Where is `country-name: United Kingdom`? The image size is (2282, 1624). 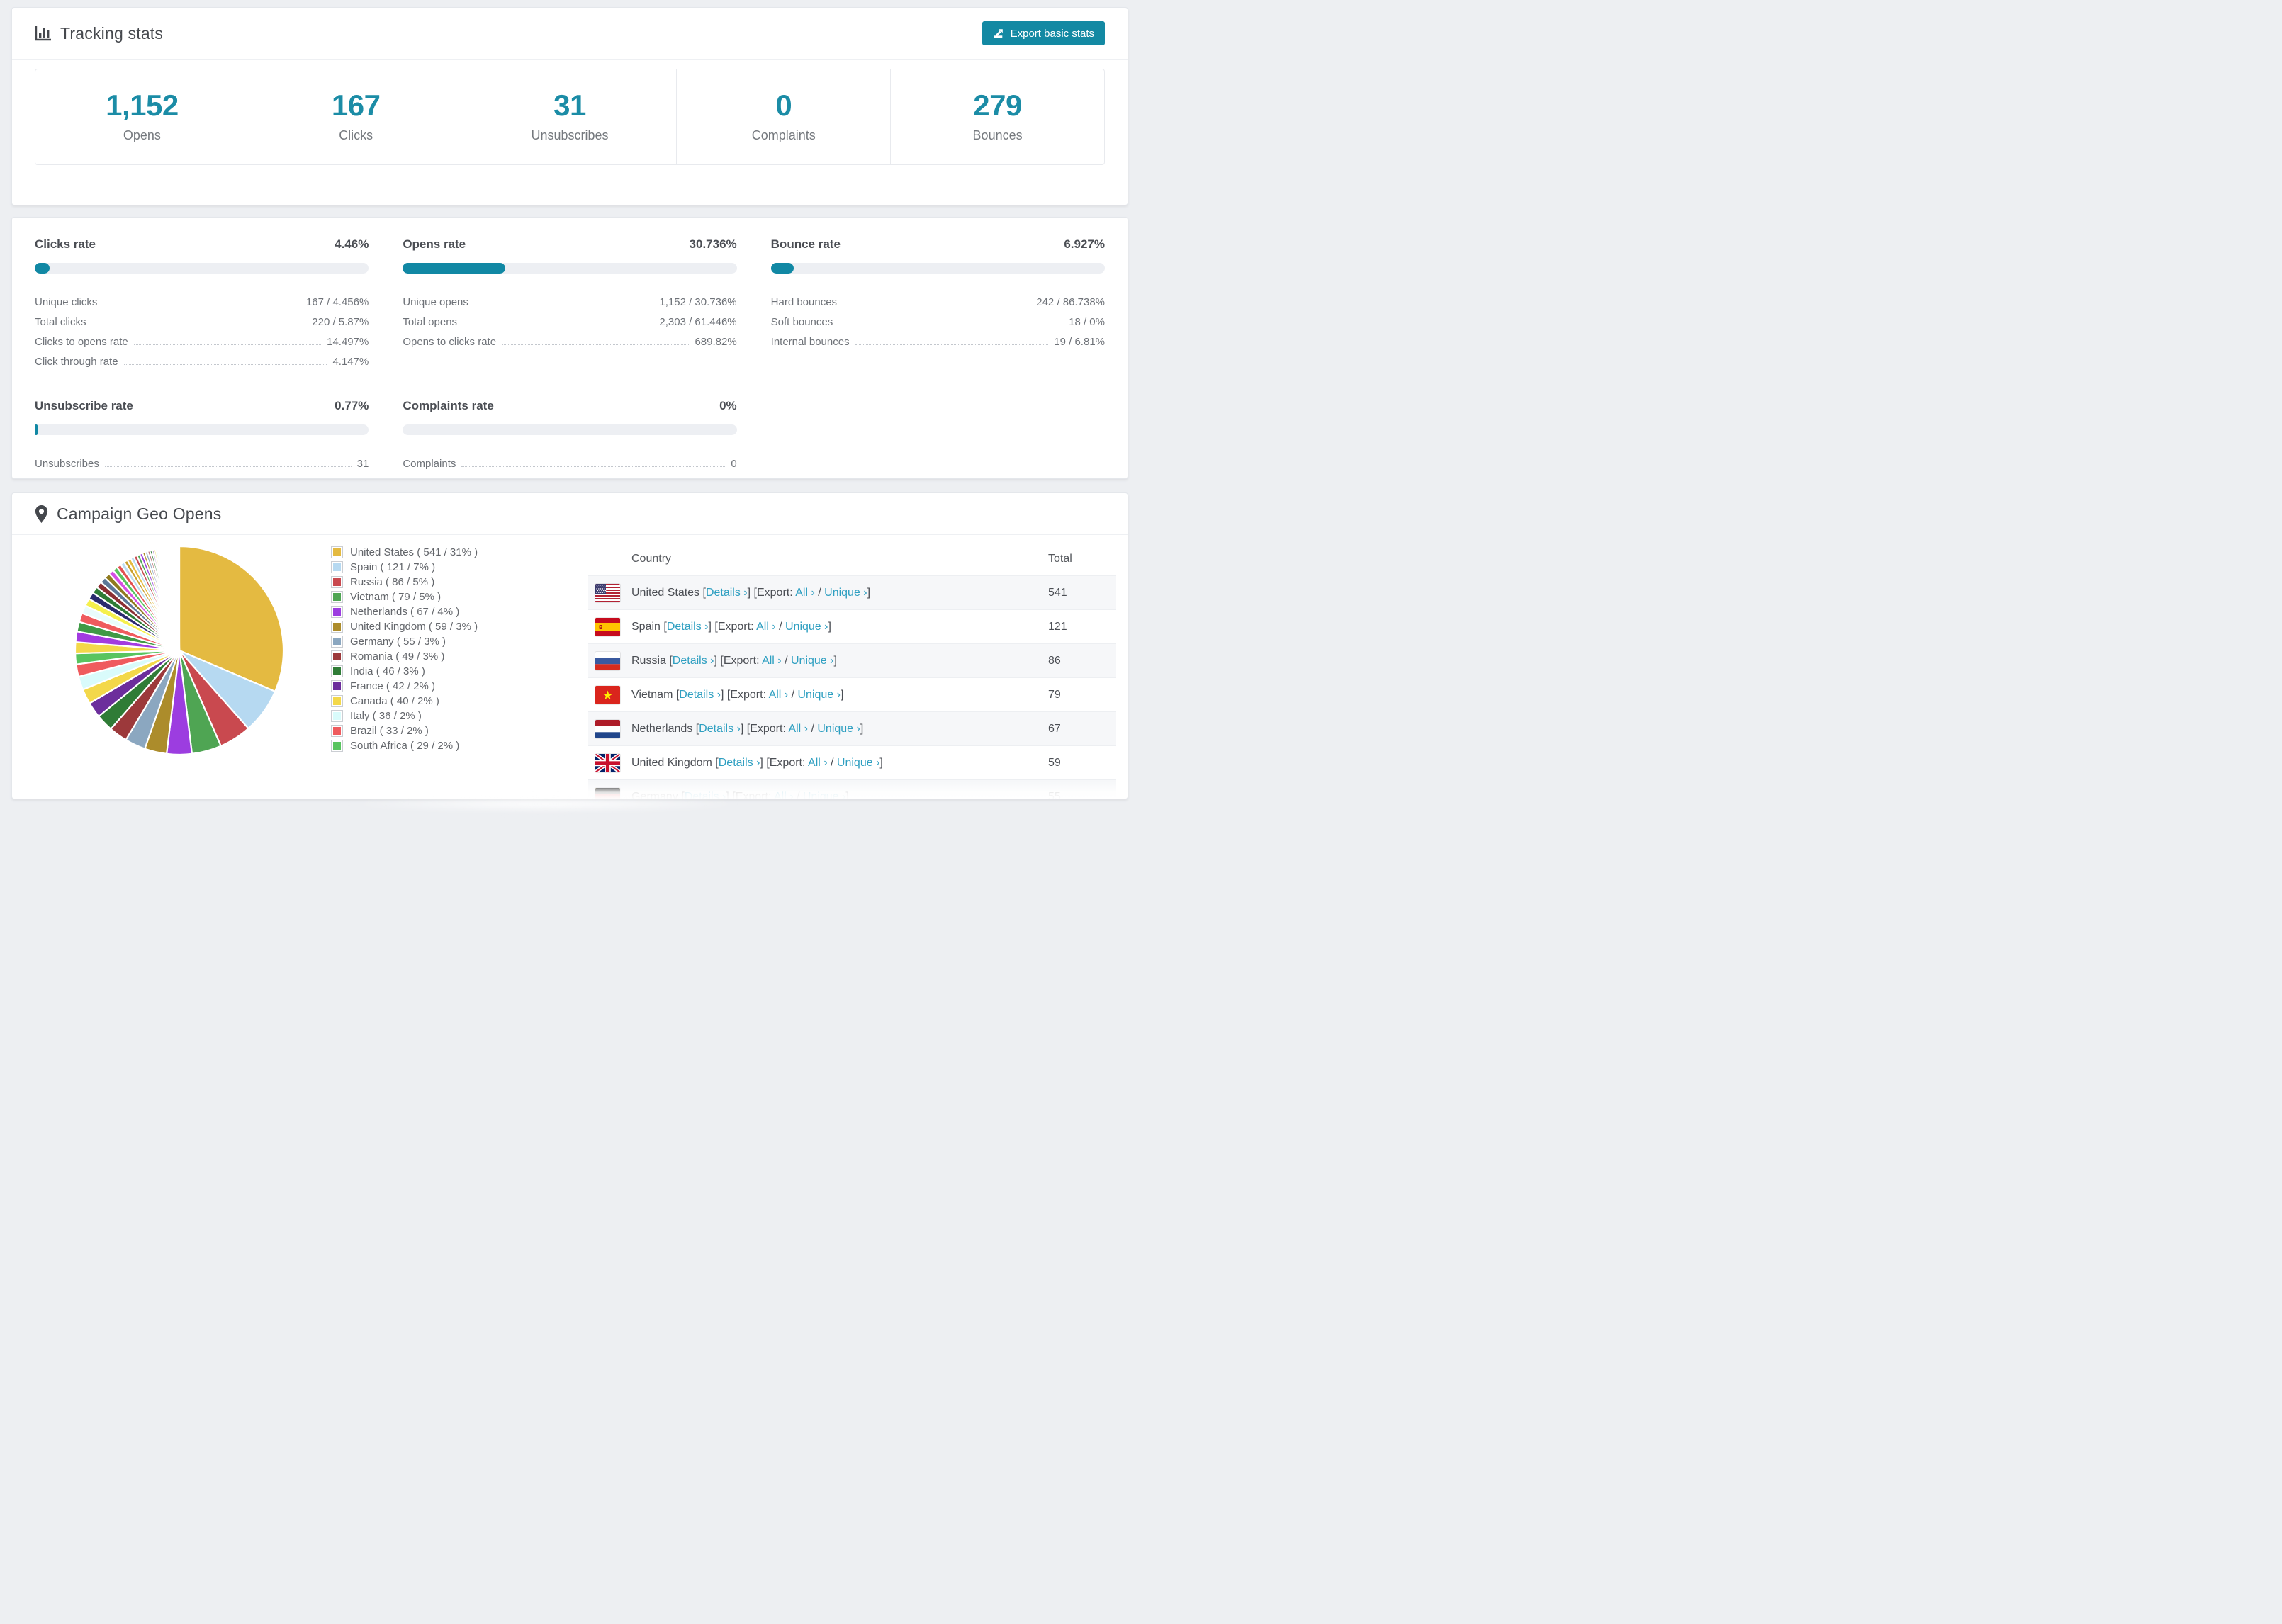
country-name: United Kingdom is located at coordinates (672, 763).